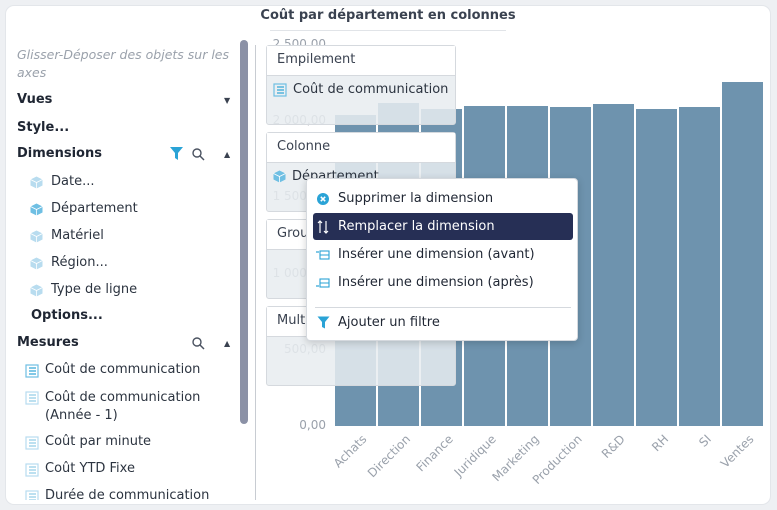 This screenshot has height=510, width=777. What do you see at coordinates (34, 99) in the screenshot?
I see `section-vues: Vues` at bounding box center [34, 99].